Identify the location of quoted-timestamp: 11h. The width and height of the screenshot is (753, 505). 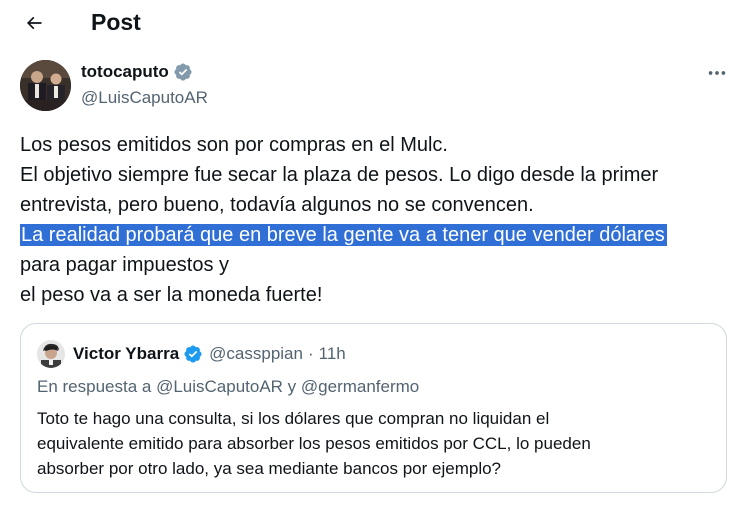
(332, 354).